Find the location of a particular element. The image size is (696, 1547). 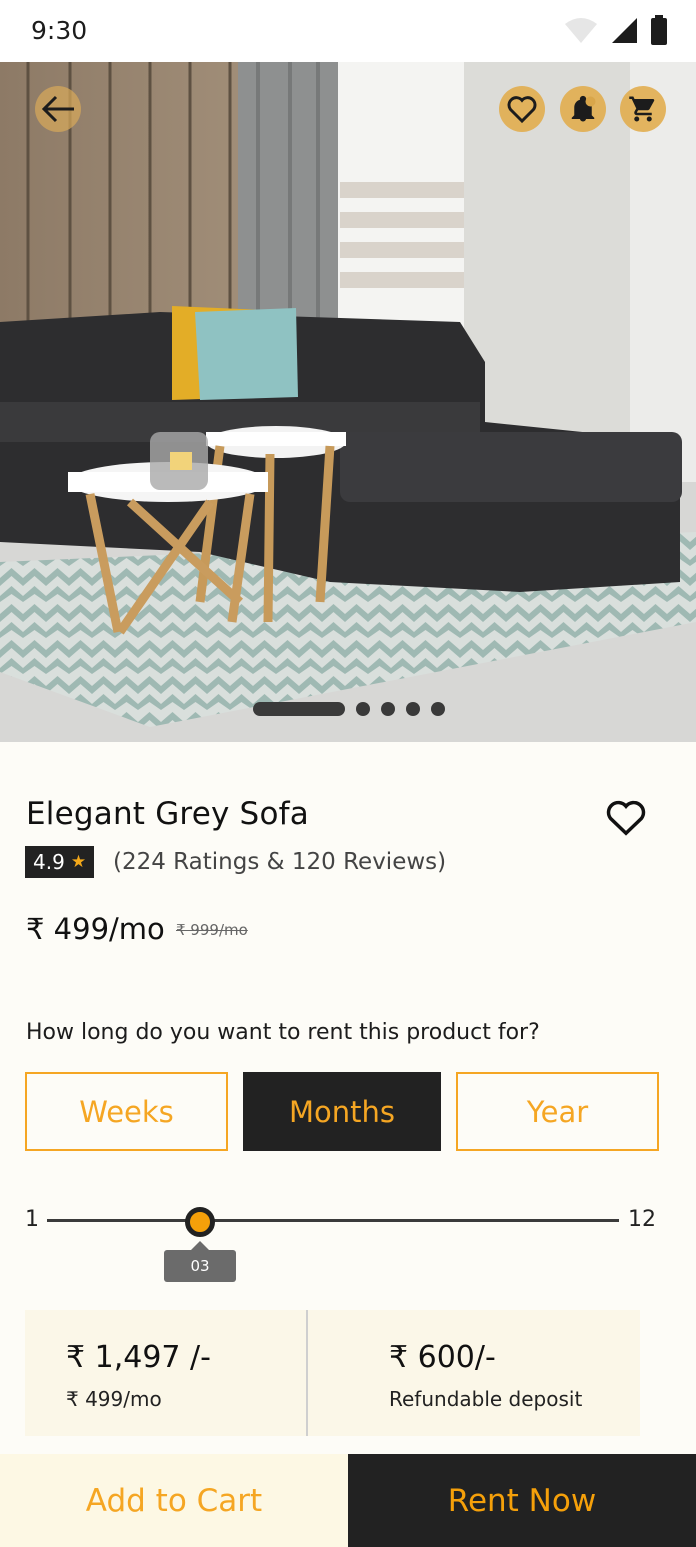

duration-slider-thumb is located at coordinates (200, 1222).